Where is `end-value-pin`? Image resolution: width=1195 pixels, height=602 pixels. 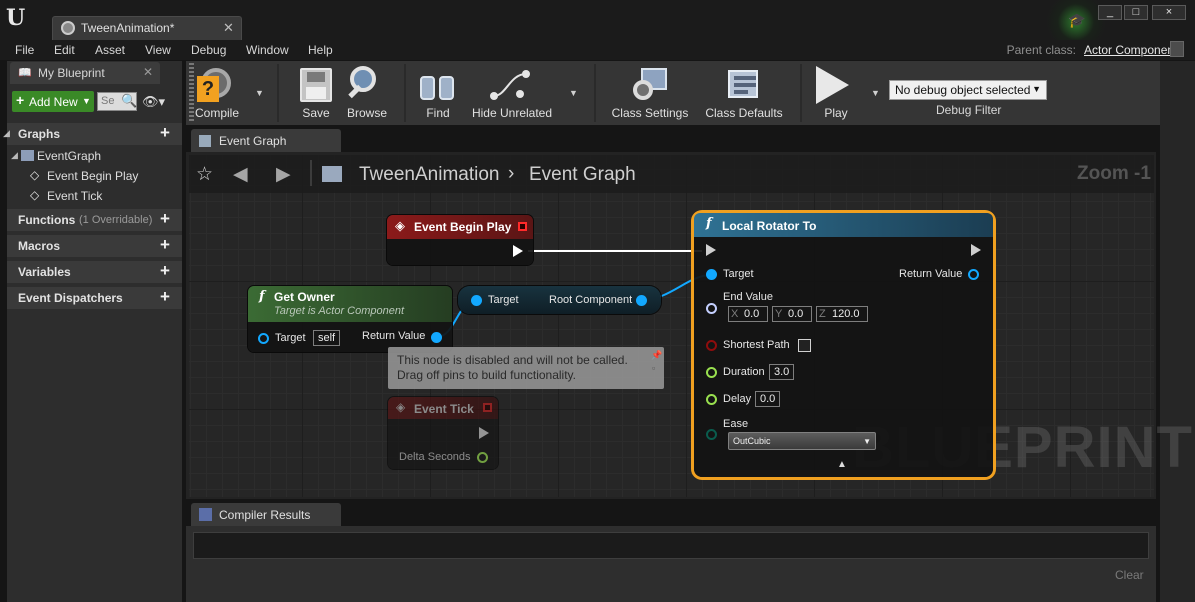 end-value-pin is located at coordinates (711, 308).